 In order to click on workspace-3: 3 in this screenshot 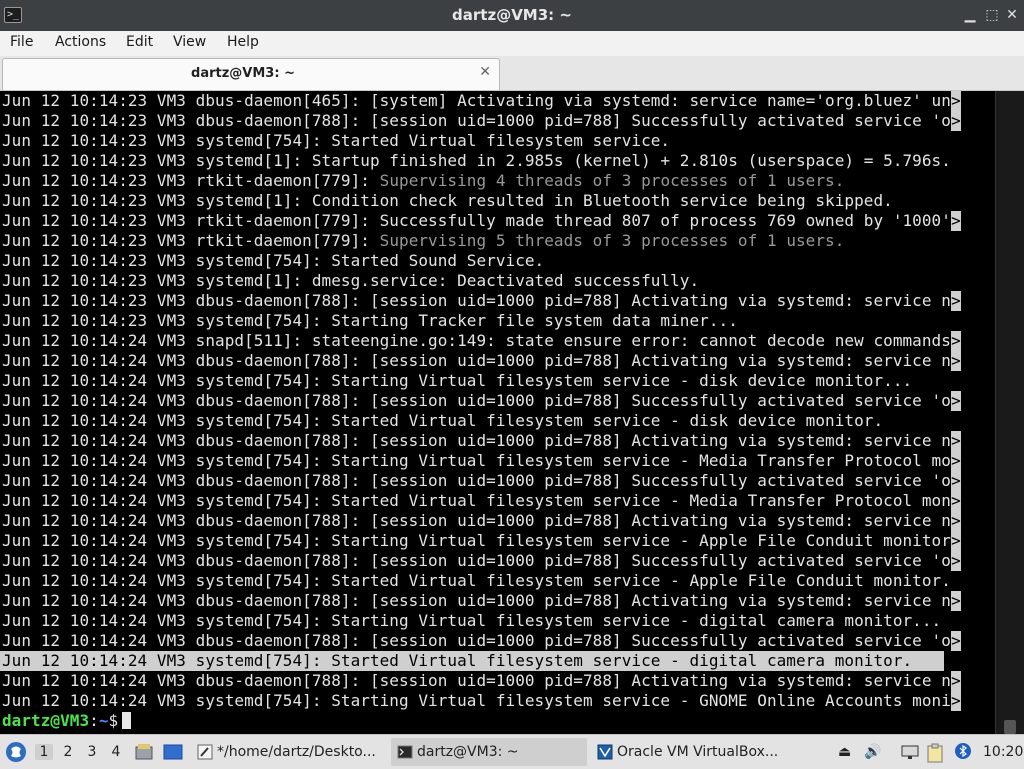, I will do `click(92, 752)`.